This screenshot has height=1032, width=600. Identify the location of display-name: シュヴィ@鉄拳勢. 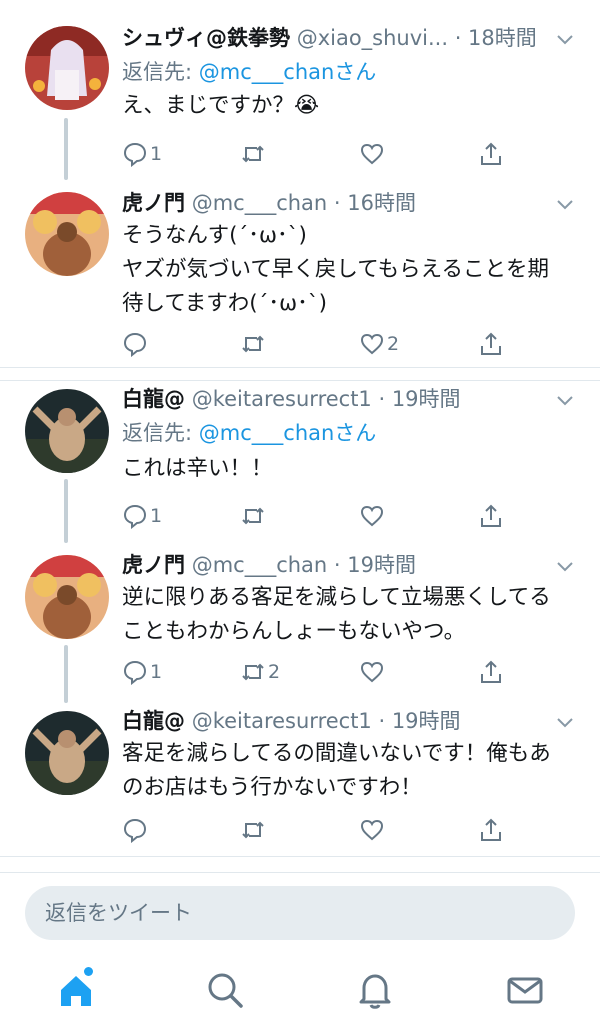
(206, 38).